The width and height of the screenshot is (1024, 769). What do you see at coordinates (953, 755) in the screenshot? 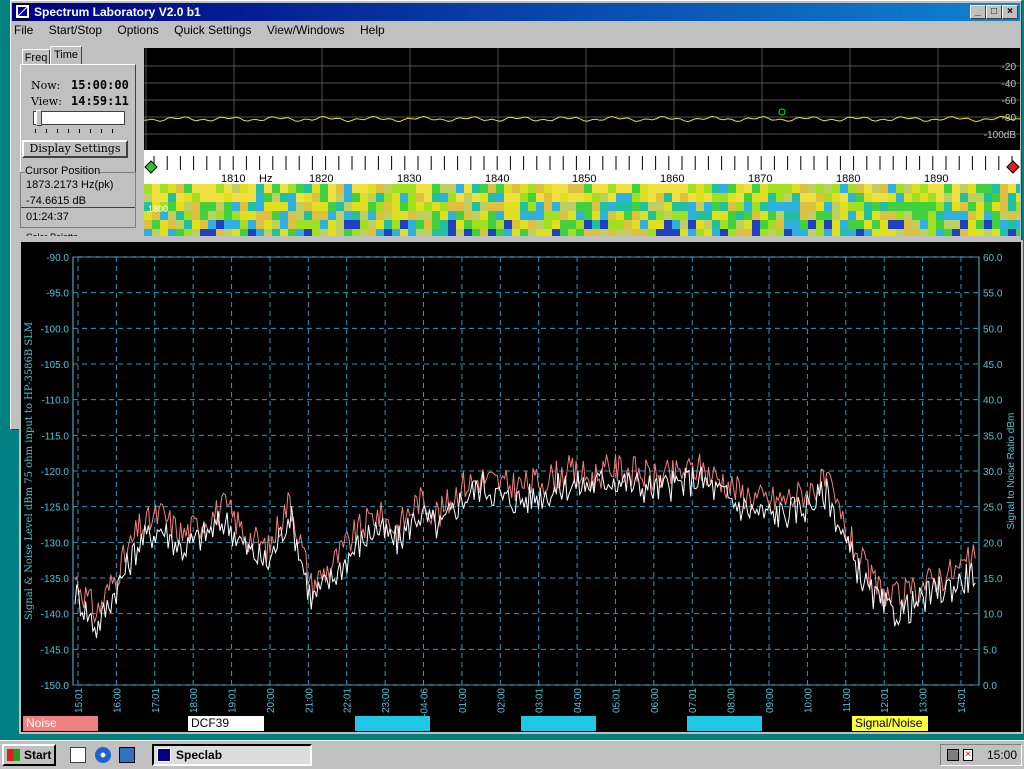
I see `network-icon` at bounding box center [953, 755].